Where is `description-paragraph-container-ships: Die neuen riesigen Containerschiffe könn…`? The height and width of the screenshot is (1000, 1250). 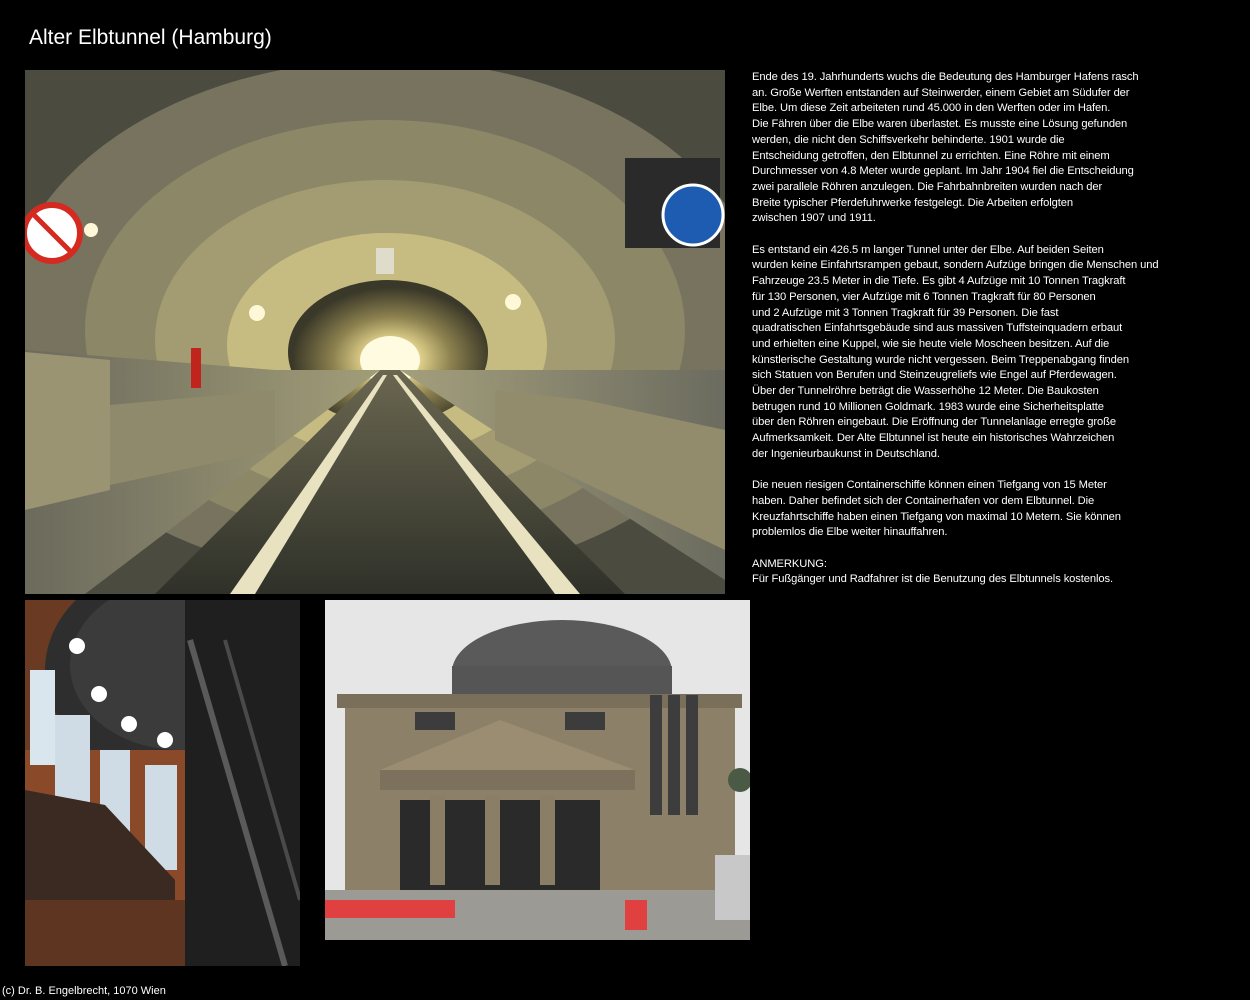 description-paragraph-container-ships: Die neuen riesigen Containerschiffe könn… is located at coordinates (936, 509).